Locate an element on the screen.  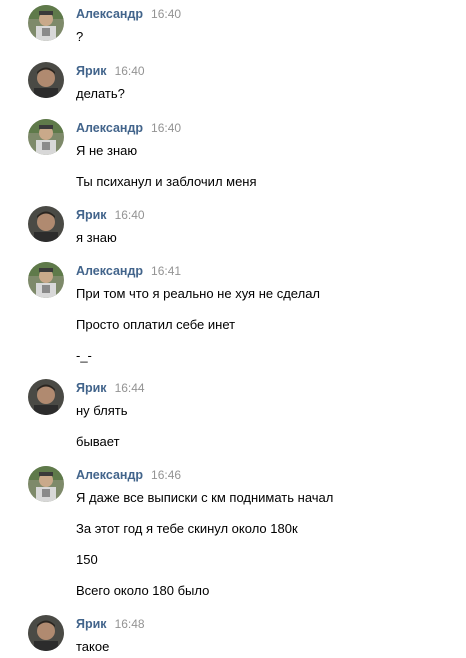
message-text: делать? is located at coordinates (100, 93).